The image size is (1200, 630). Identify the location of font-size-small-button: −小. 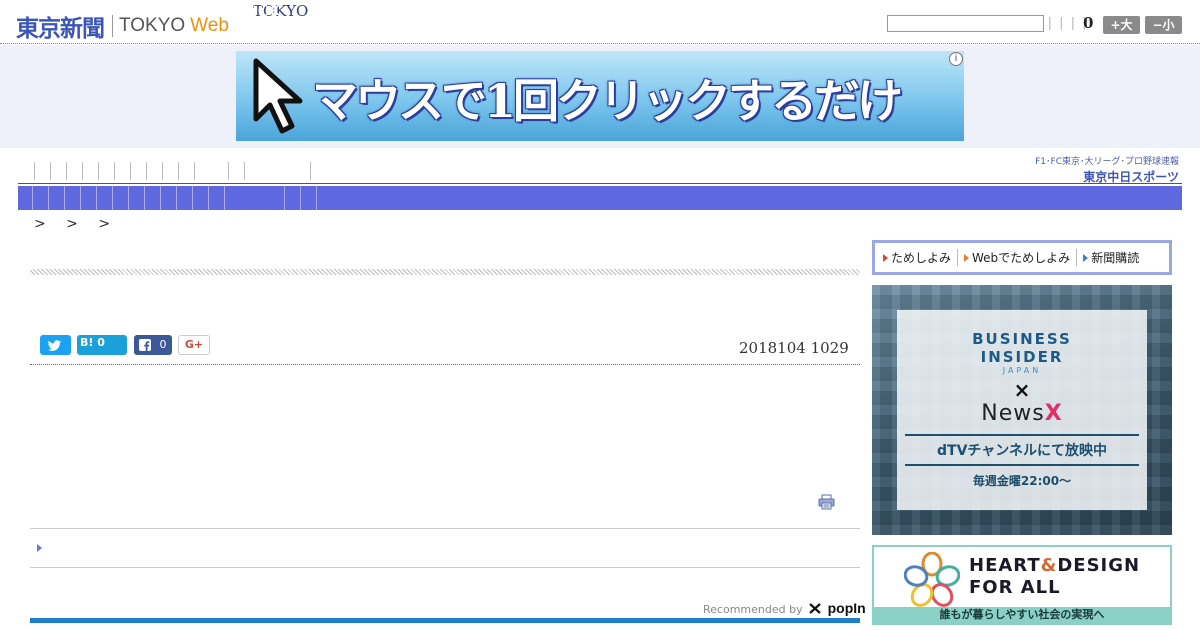
(1163, 25).